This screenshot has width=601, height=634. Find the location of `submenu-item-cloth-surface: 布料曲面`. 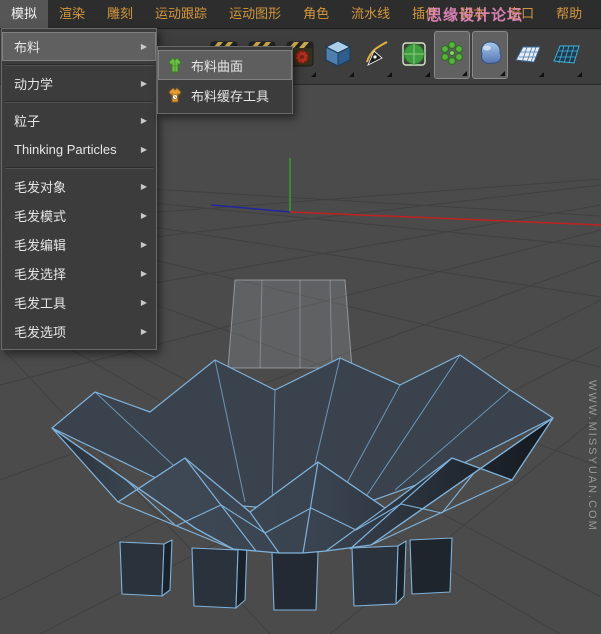

submenu-item-cloth-surface: 布料曲面 is located at coordinates (225, 65).